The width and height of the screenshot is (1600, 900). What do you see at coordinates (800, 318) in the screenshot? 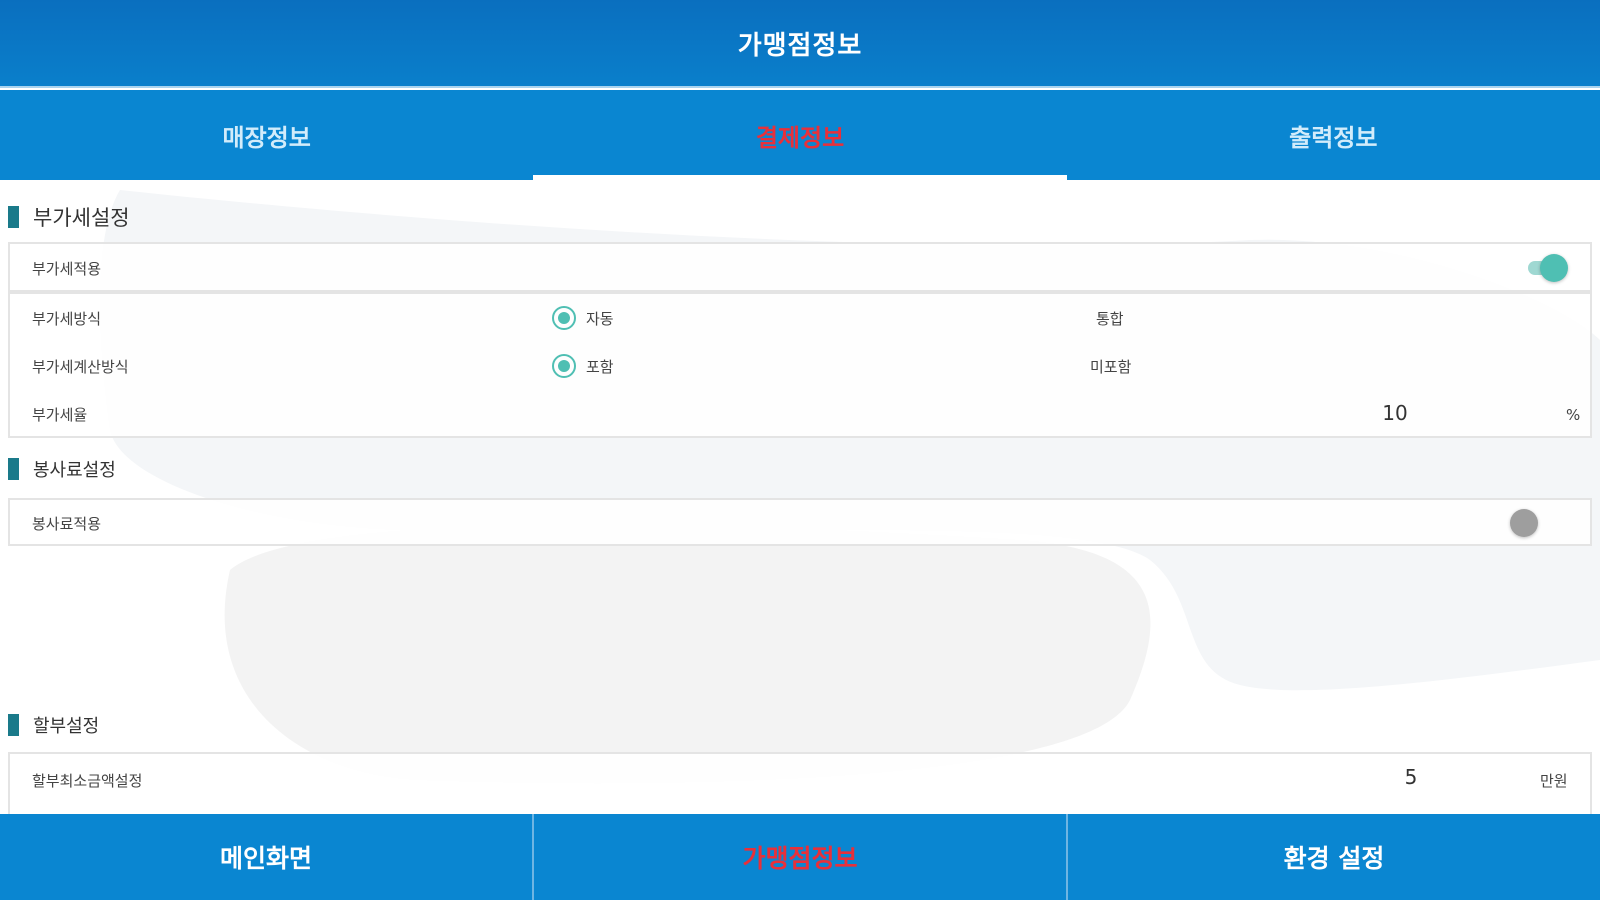
I see `vat-method-row: 부가세방식 자동 통합` at bounding box center [800, 318].